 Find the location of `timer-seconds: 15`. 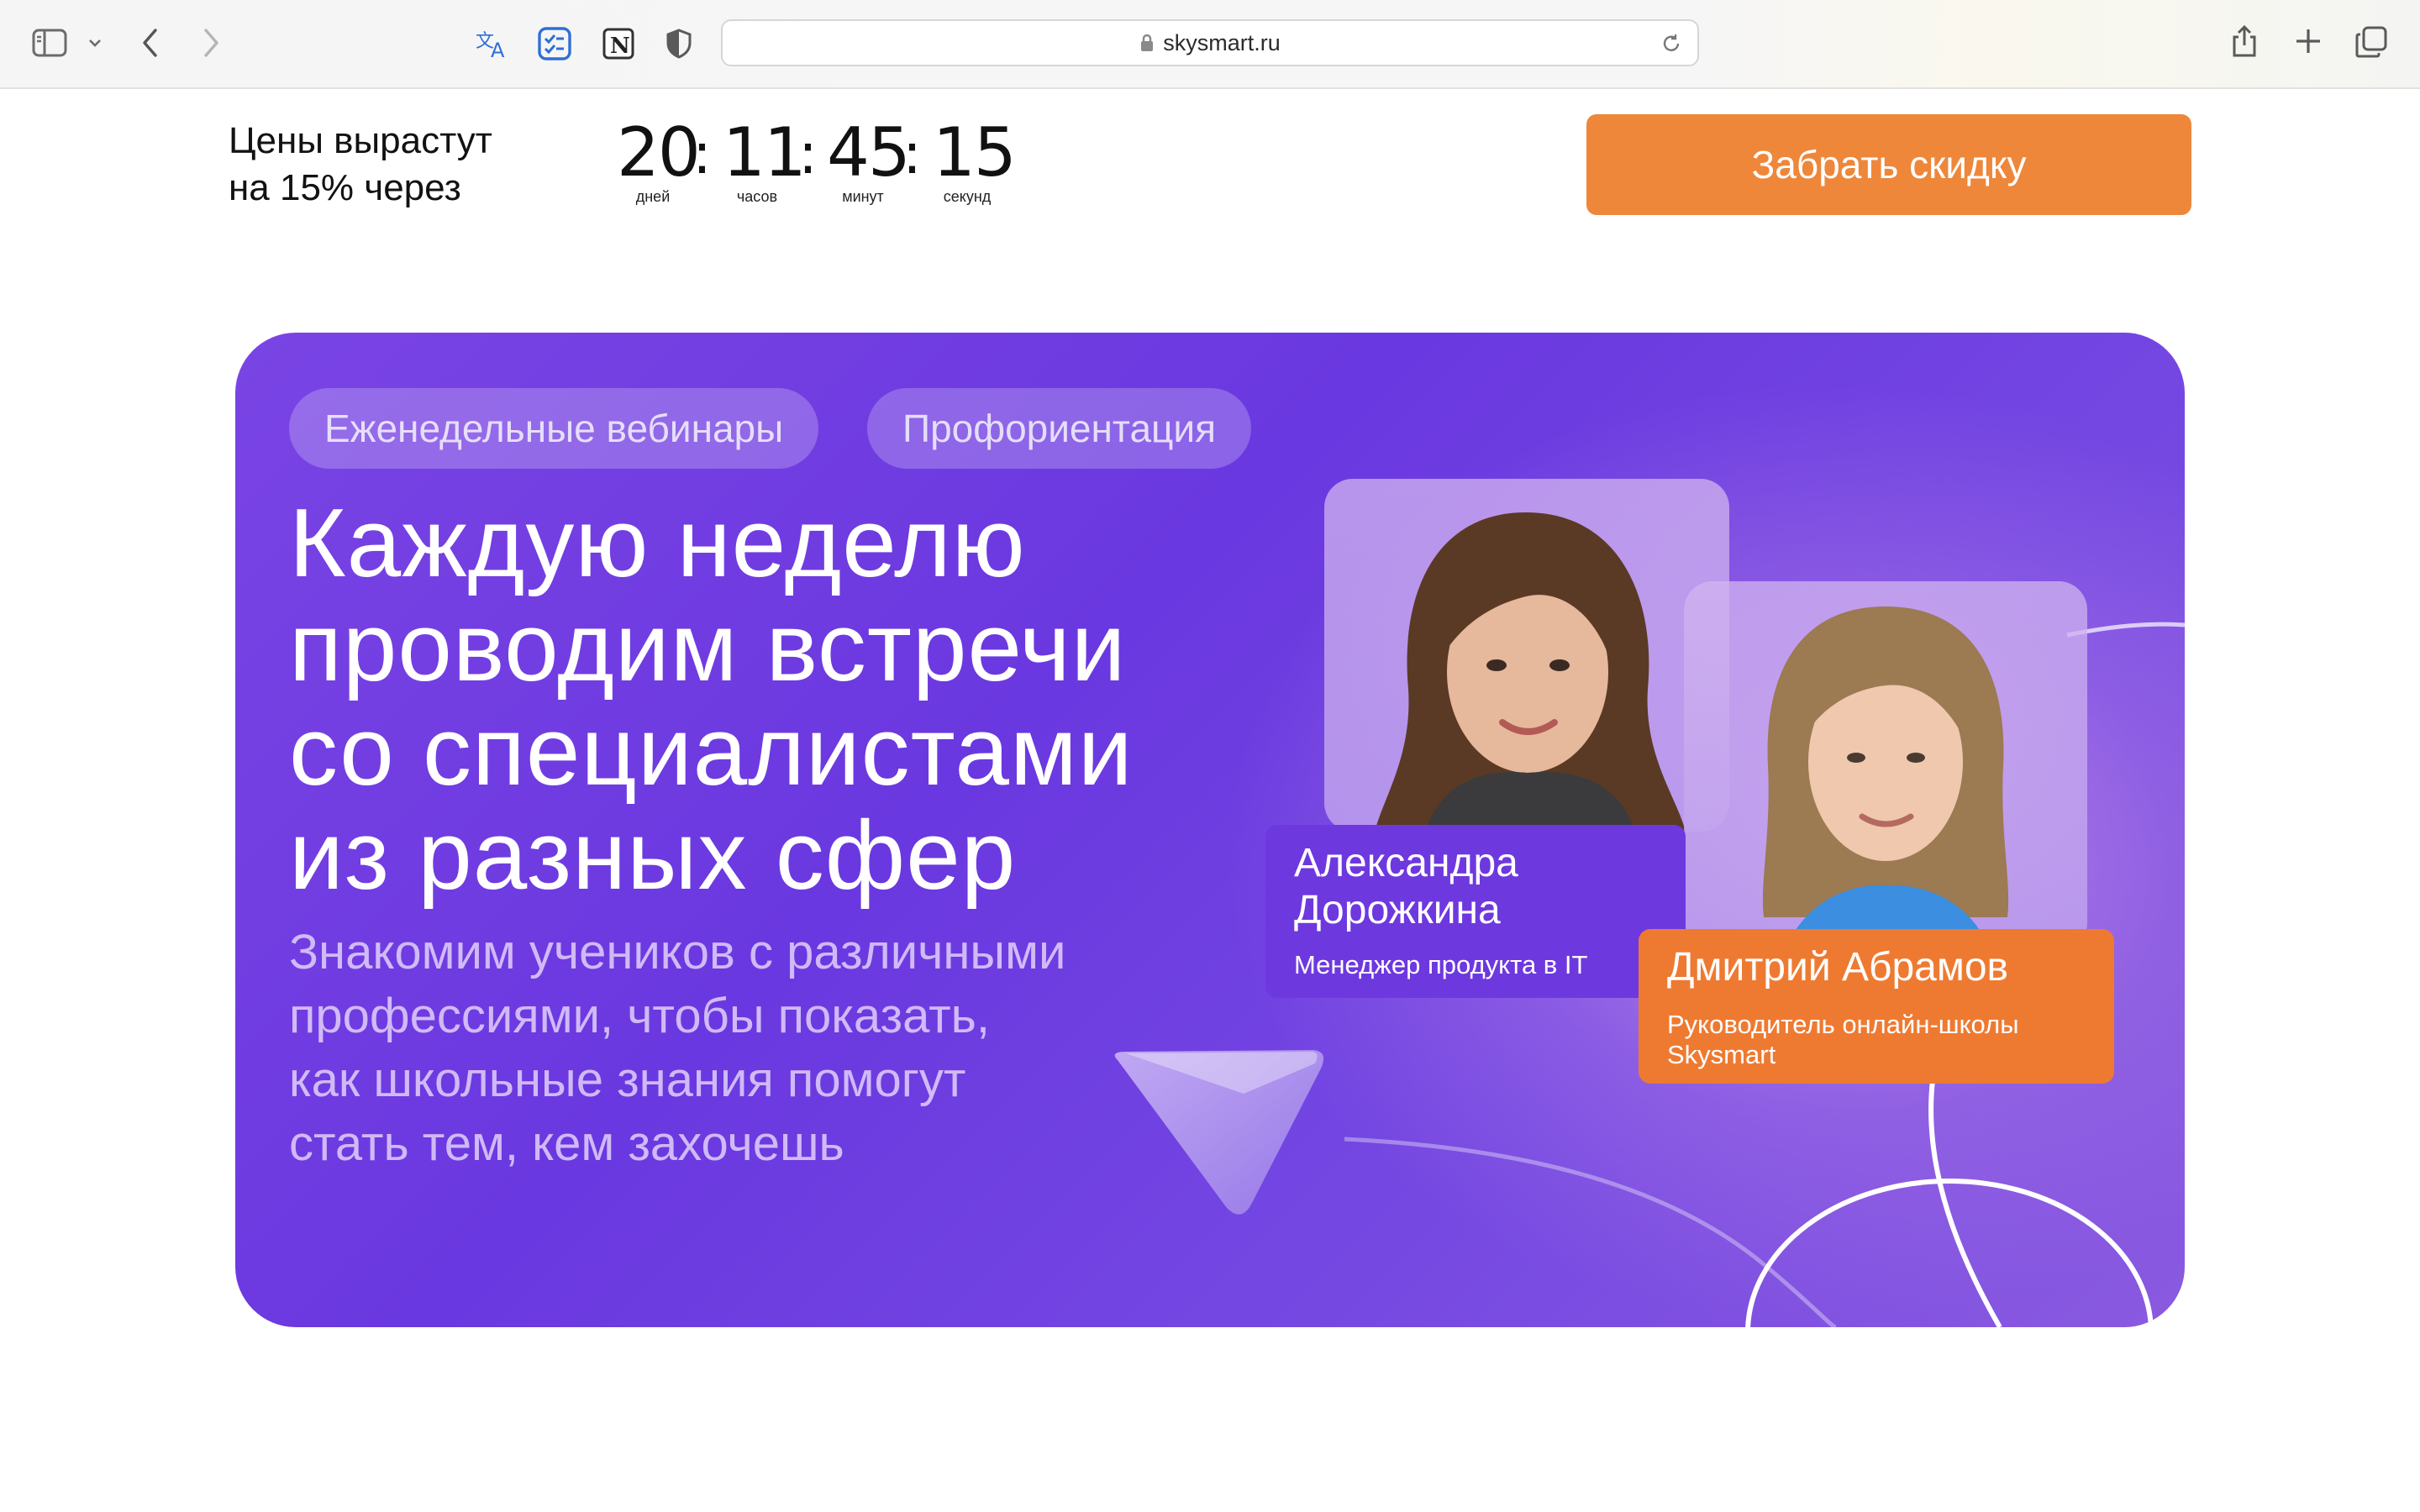

timer-seconds: 15 is located at coordinates (975, 152).